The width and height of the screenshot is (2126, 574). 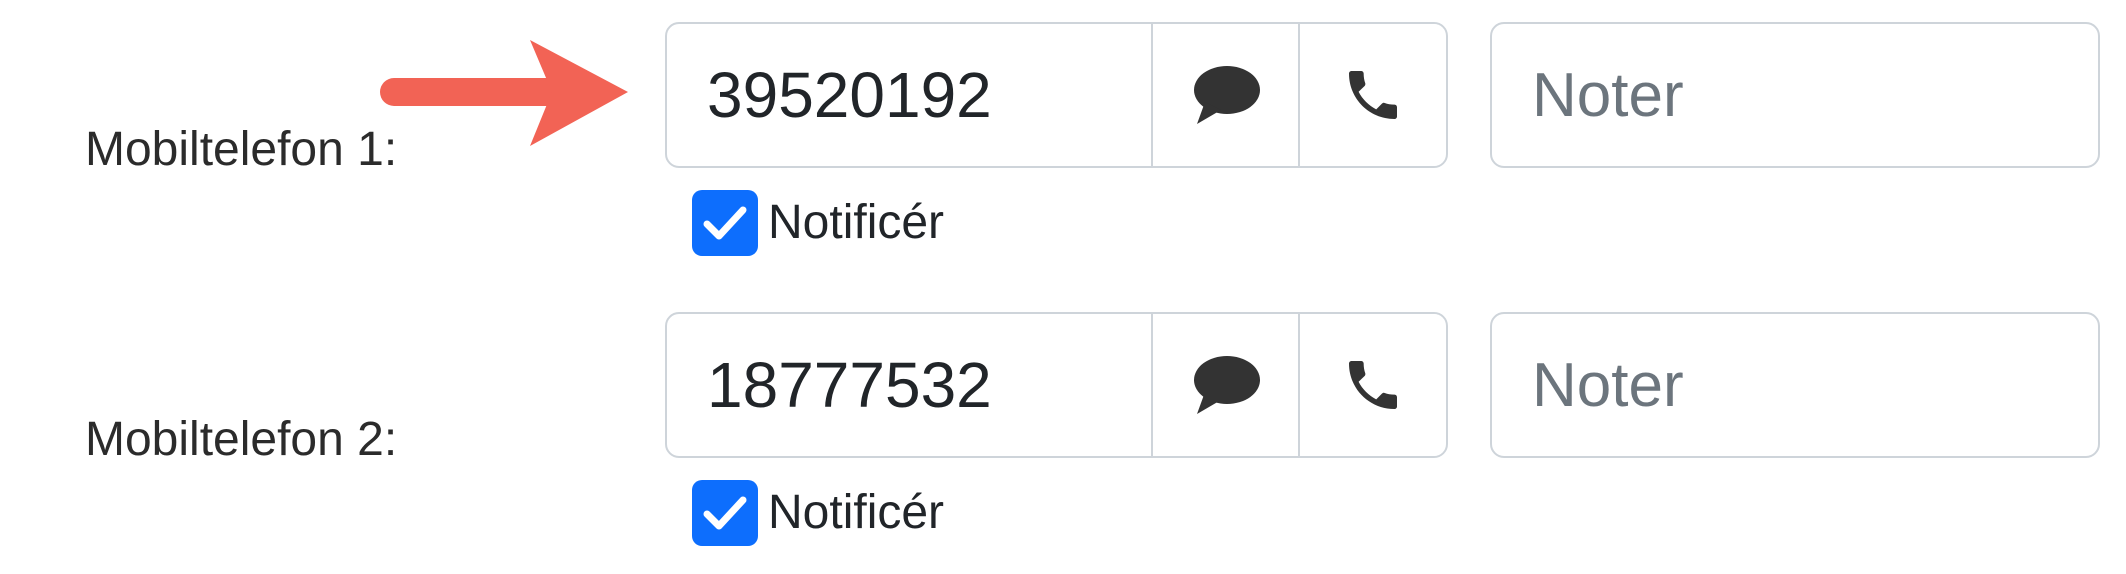 What do you see at coordinates (241, 149) in the screenshot?
I see `mobile-phone-1-label: Mobiltelefon 1:` at bounding box center [241, 149].